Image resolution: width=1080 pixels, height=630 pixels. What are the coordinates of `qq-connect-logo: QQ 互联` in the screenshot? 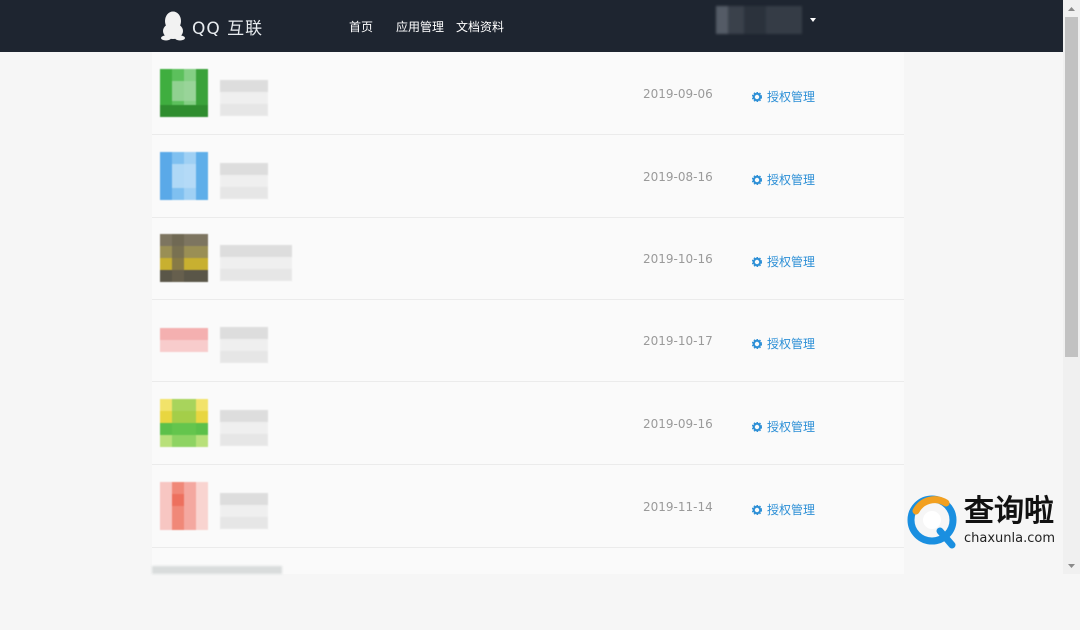 It's located at (211, 26).